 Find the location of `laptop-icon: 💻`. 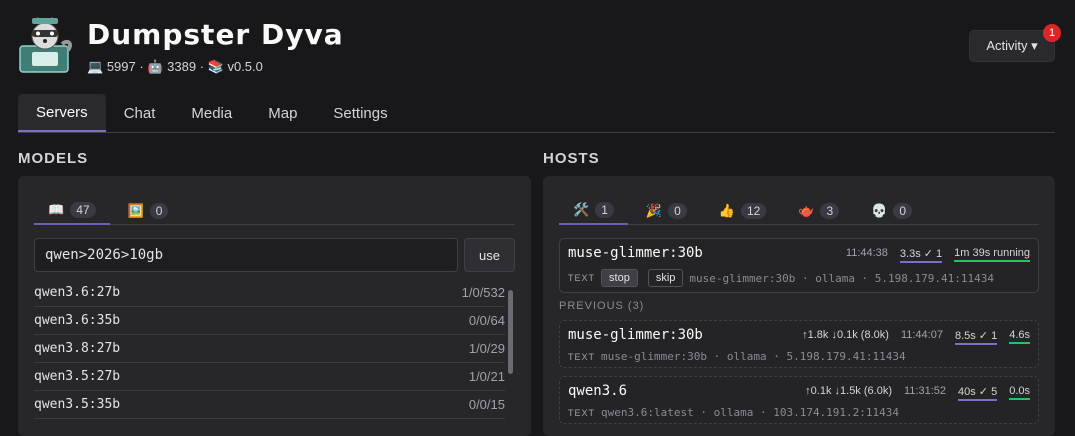

laptop-icon: 💻 is located at coordinates (95, 66).